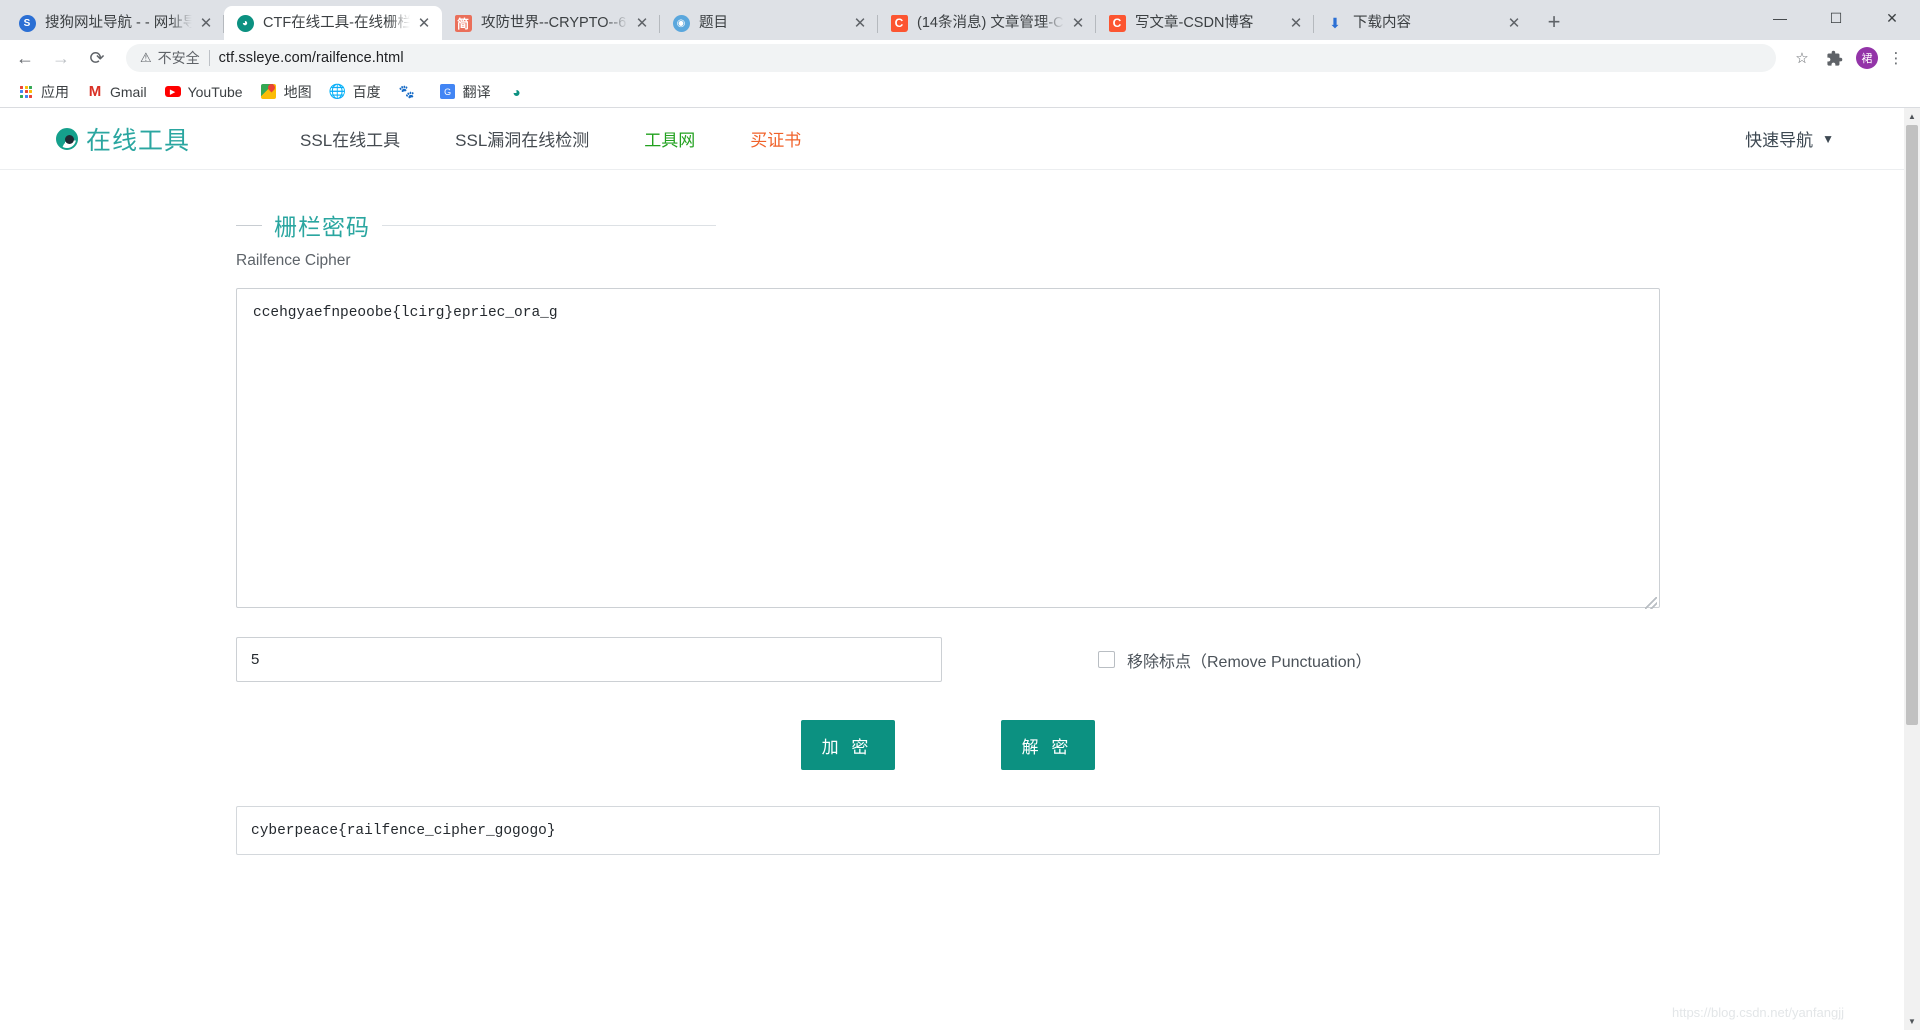  Describe the element at coordinates (178, 58) in the screenshot. I see `security-status-label: 不安全` at that location.